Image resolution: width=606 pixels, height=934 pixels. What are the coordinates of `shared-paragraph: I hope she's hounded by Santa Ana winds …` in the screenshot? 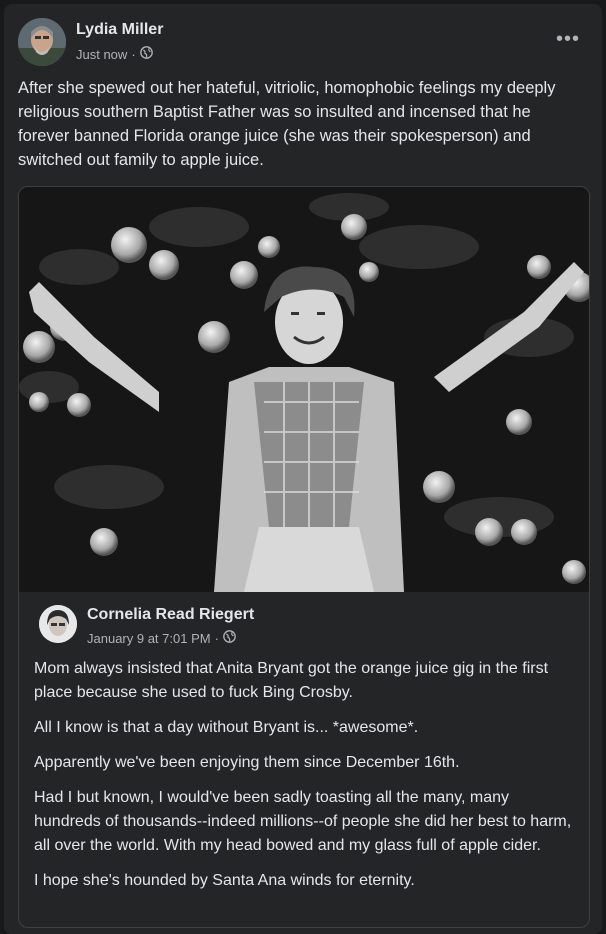 It's located at (224, 880).